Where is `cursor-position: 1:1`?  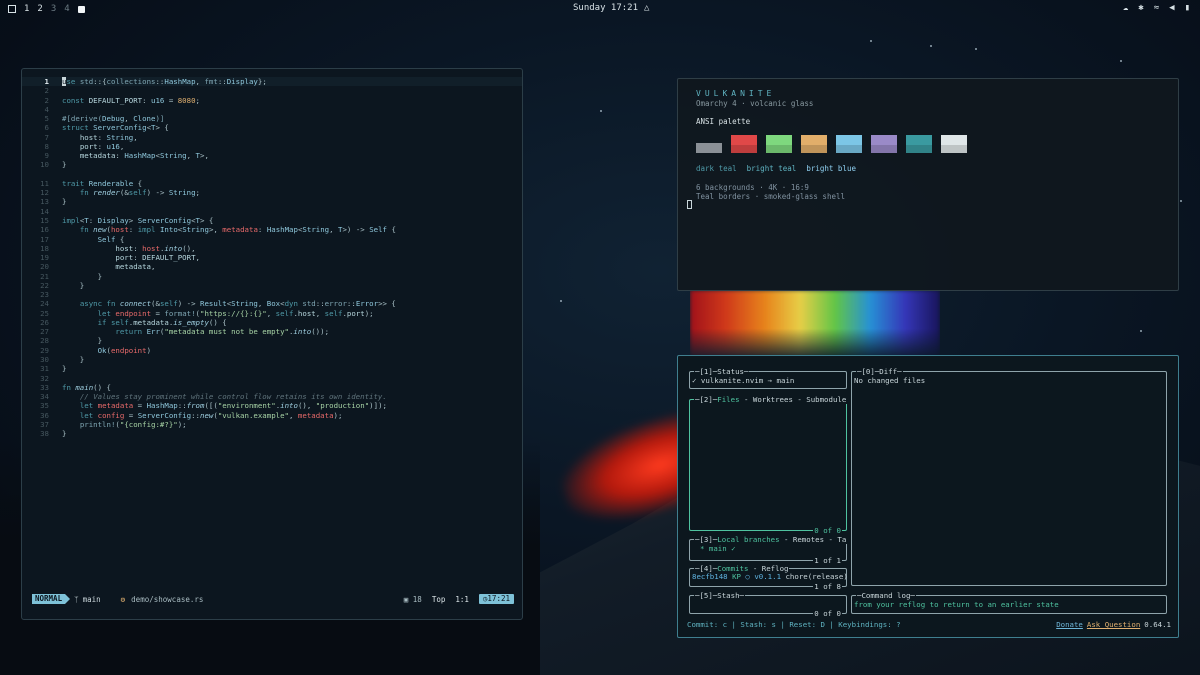
cursor-position: 1:1 is located at coordinates (462, 599).